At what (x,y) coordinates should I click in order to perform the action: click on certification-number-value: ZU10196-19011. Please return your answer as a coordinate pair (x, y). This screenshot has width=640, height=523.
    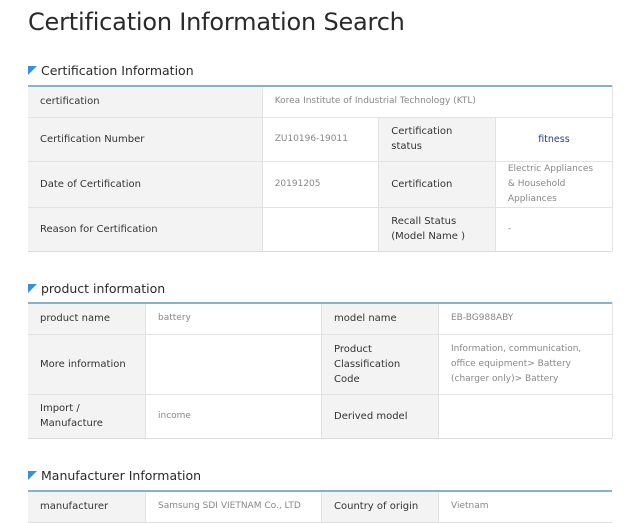
    Looking at the image, I should click on (320, 139).